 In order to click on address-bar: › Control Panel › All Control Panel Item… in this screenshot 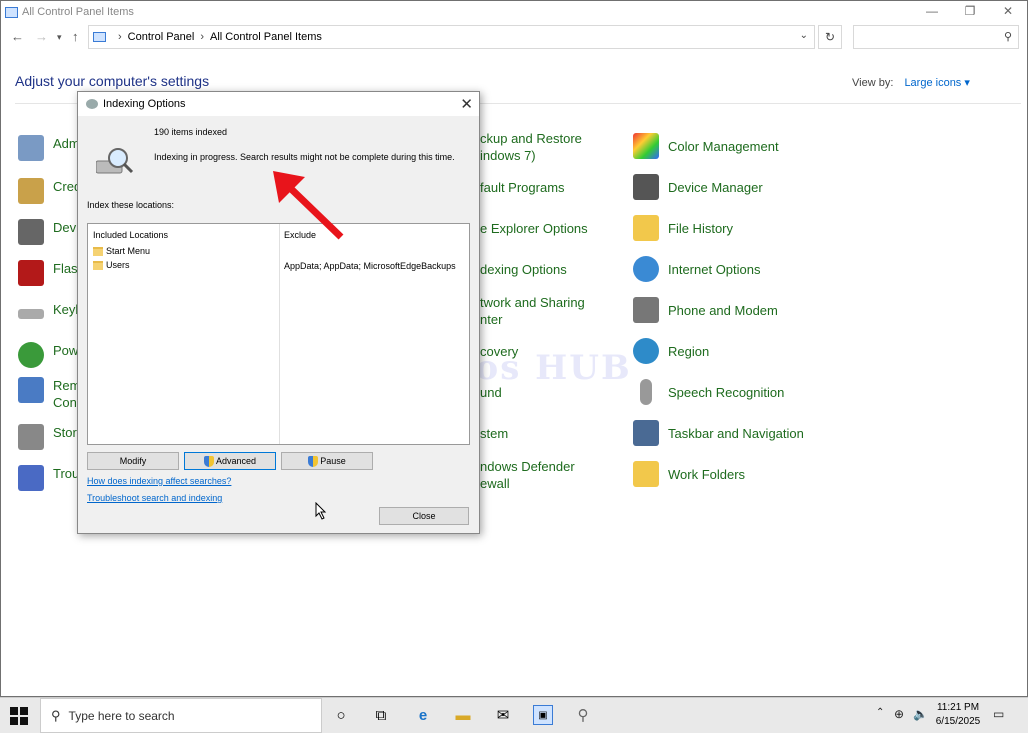, I will do `click(451, 37)`.